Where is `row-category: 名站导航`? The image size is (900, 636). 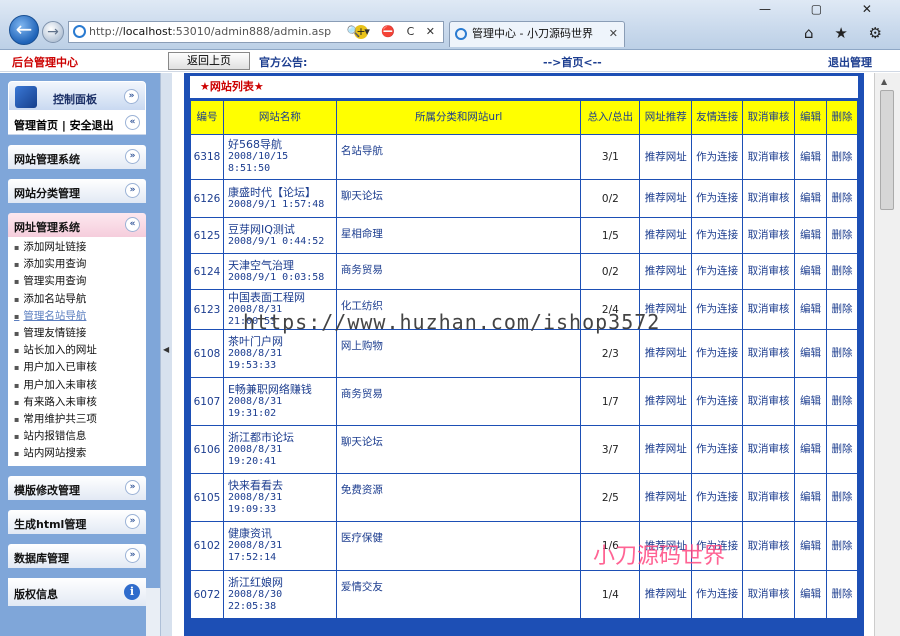
row-category: 名站导航 is located at coordinates (458, 157).